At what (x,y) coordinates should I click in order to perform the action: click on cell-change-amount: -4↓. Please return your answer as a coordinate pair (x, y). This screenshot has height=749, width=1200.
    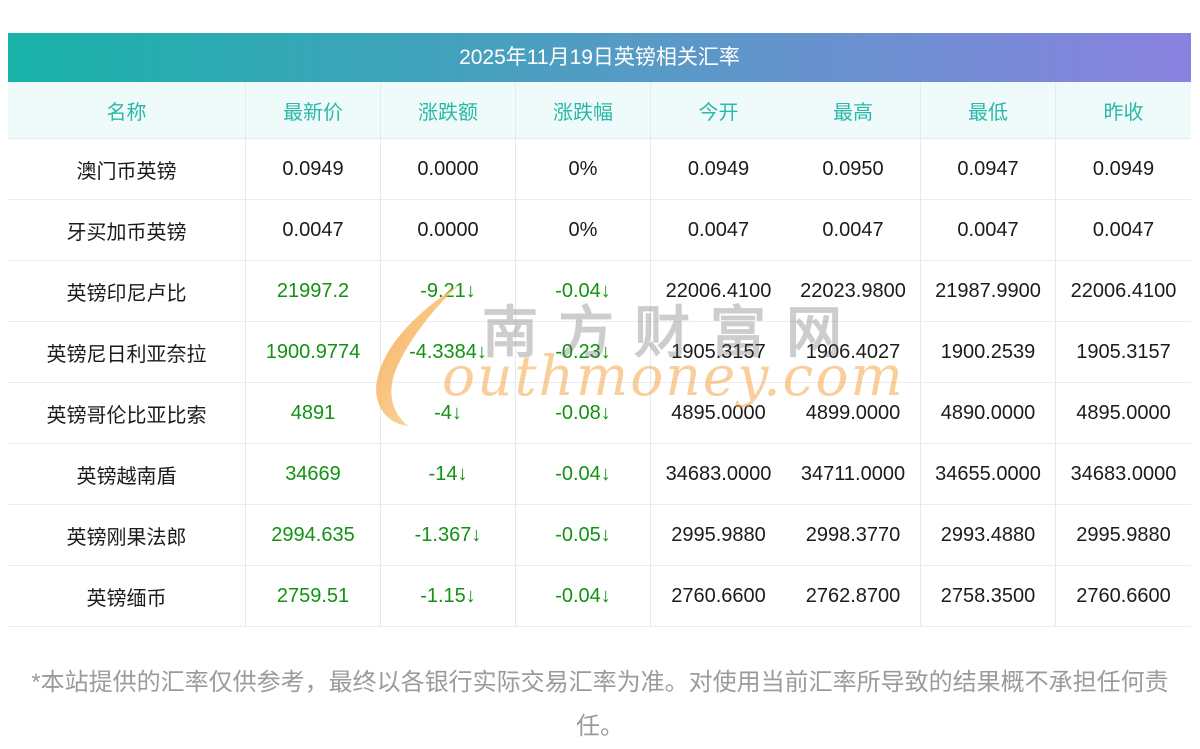
    Looking at the image, I should click on (448, 413).